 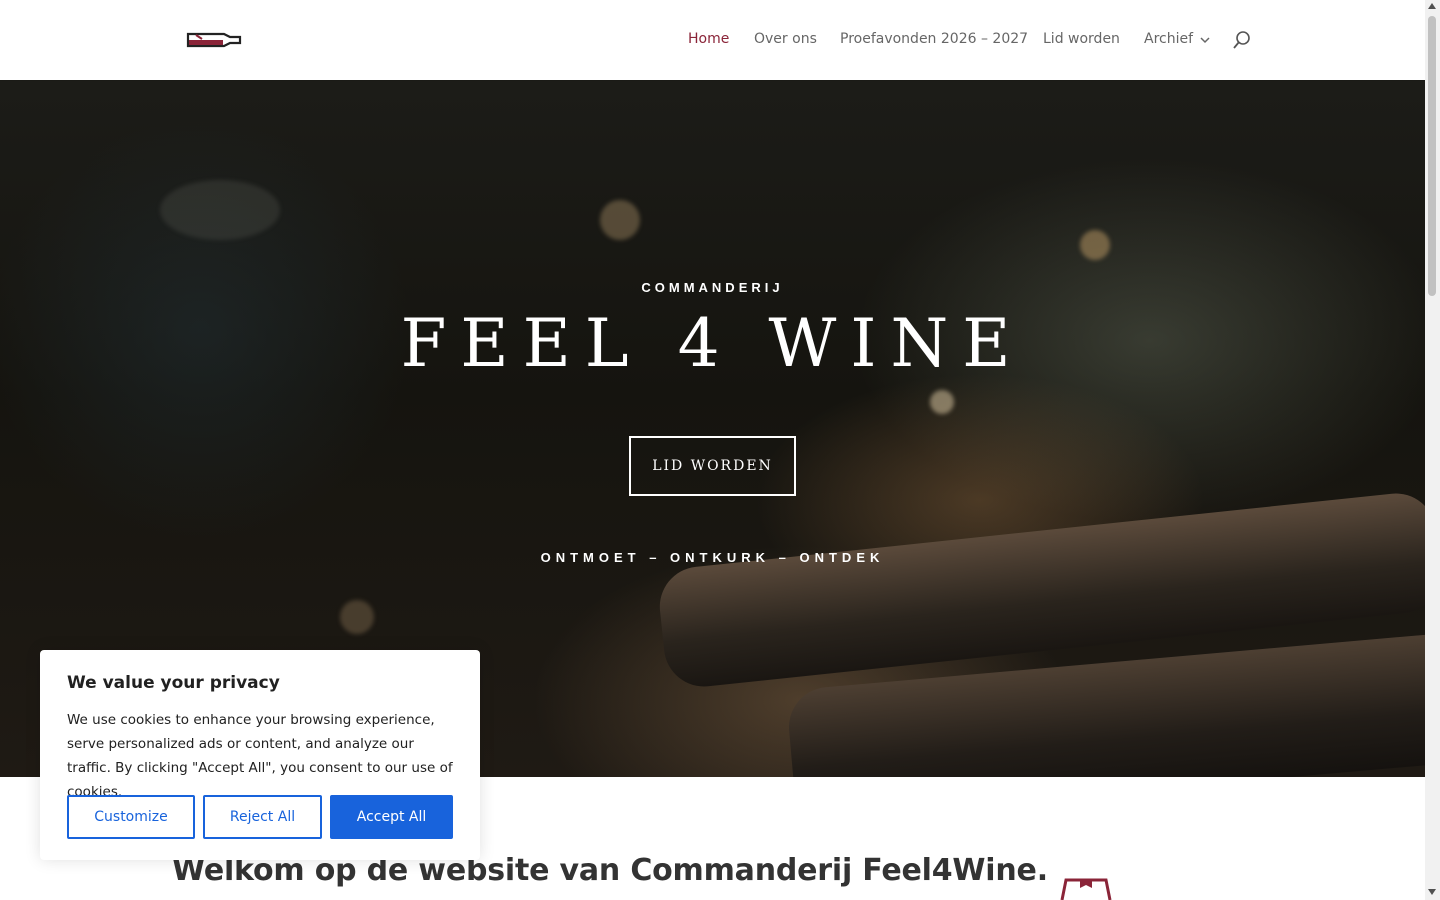 What do you see at coordinates (1205, 40) in the screenshot?
I see `chevron-down-icon` at bounding box center [1205, 40].